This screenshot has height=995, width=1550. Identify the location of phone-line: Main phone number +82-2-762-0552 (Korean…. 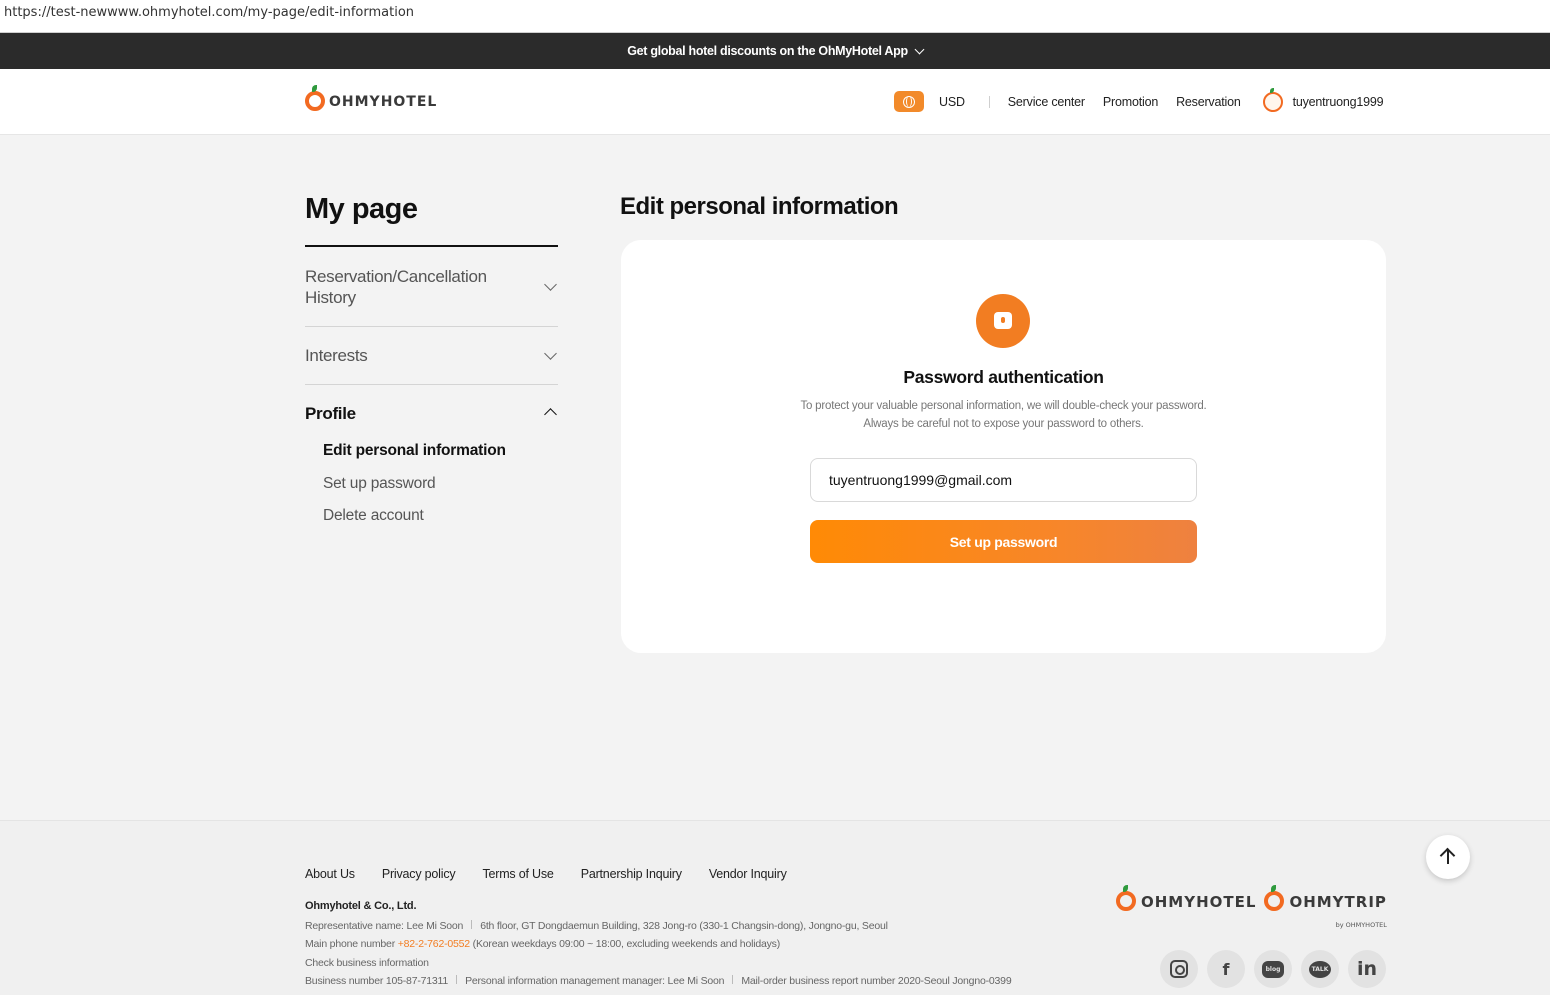
(542, 944).